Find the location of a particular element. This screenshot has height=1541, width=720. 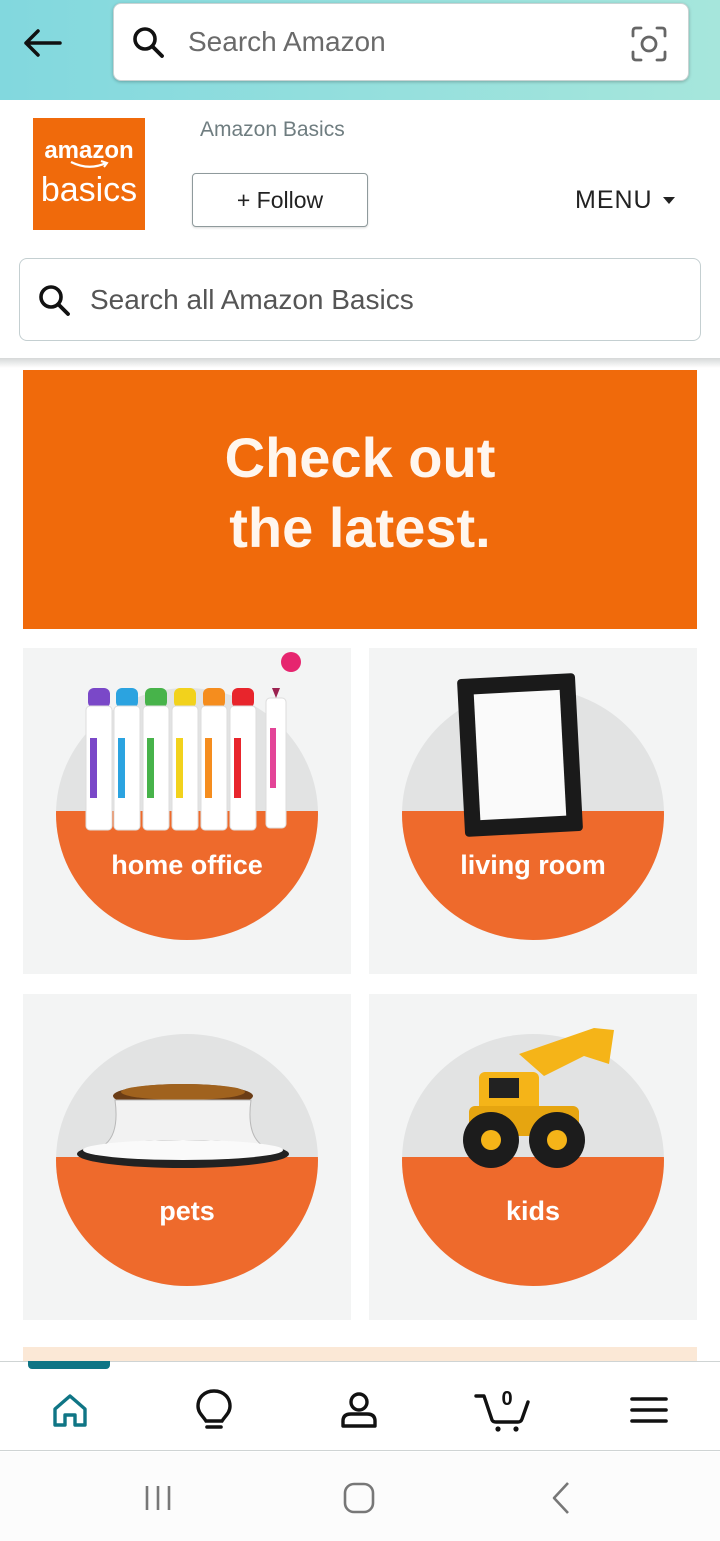

category-label: living room is located at coordinates (533, 865).